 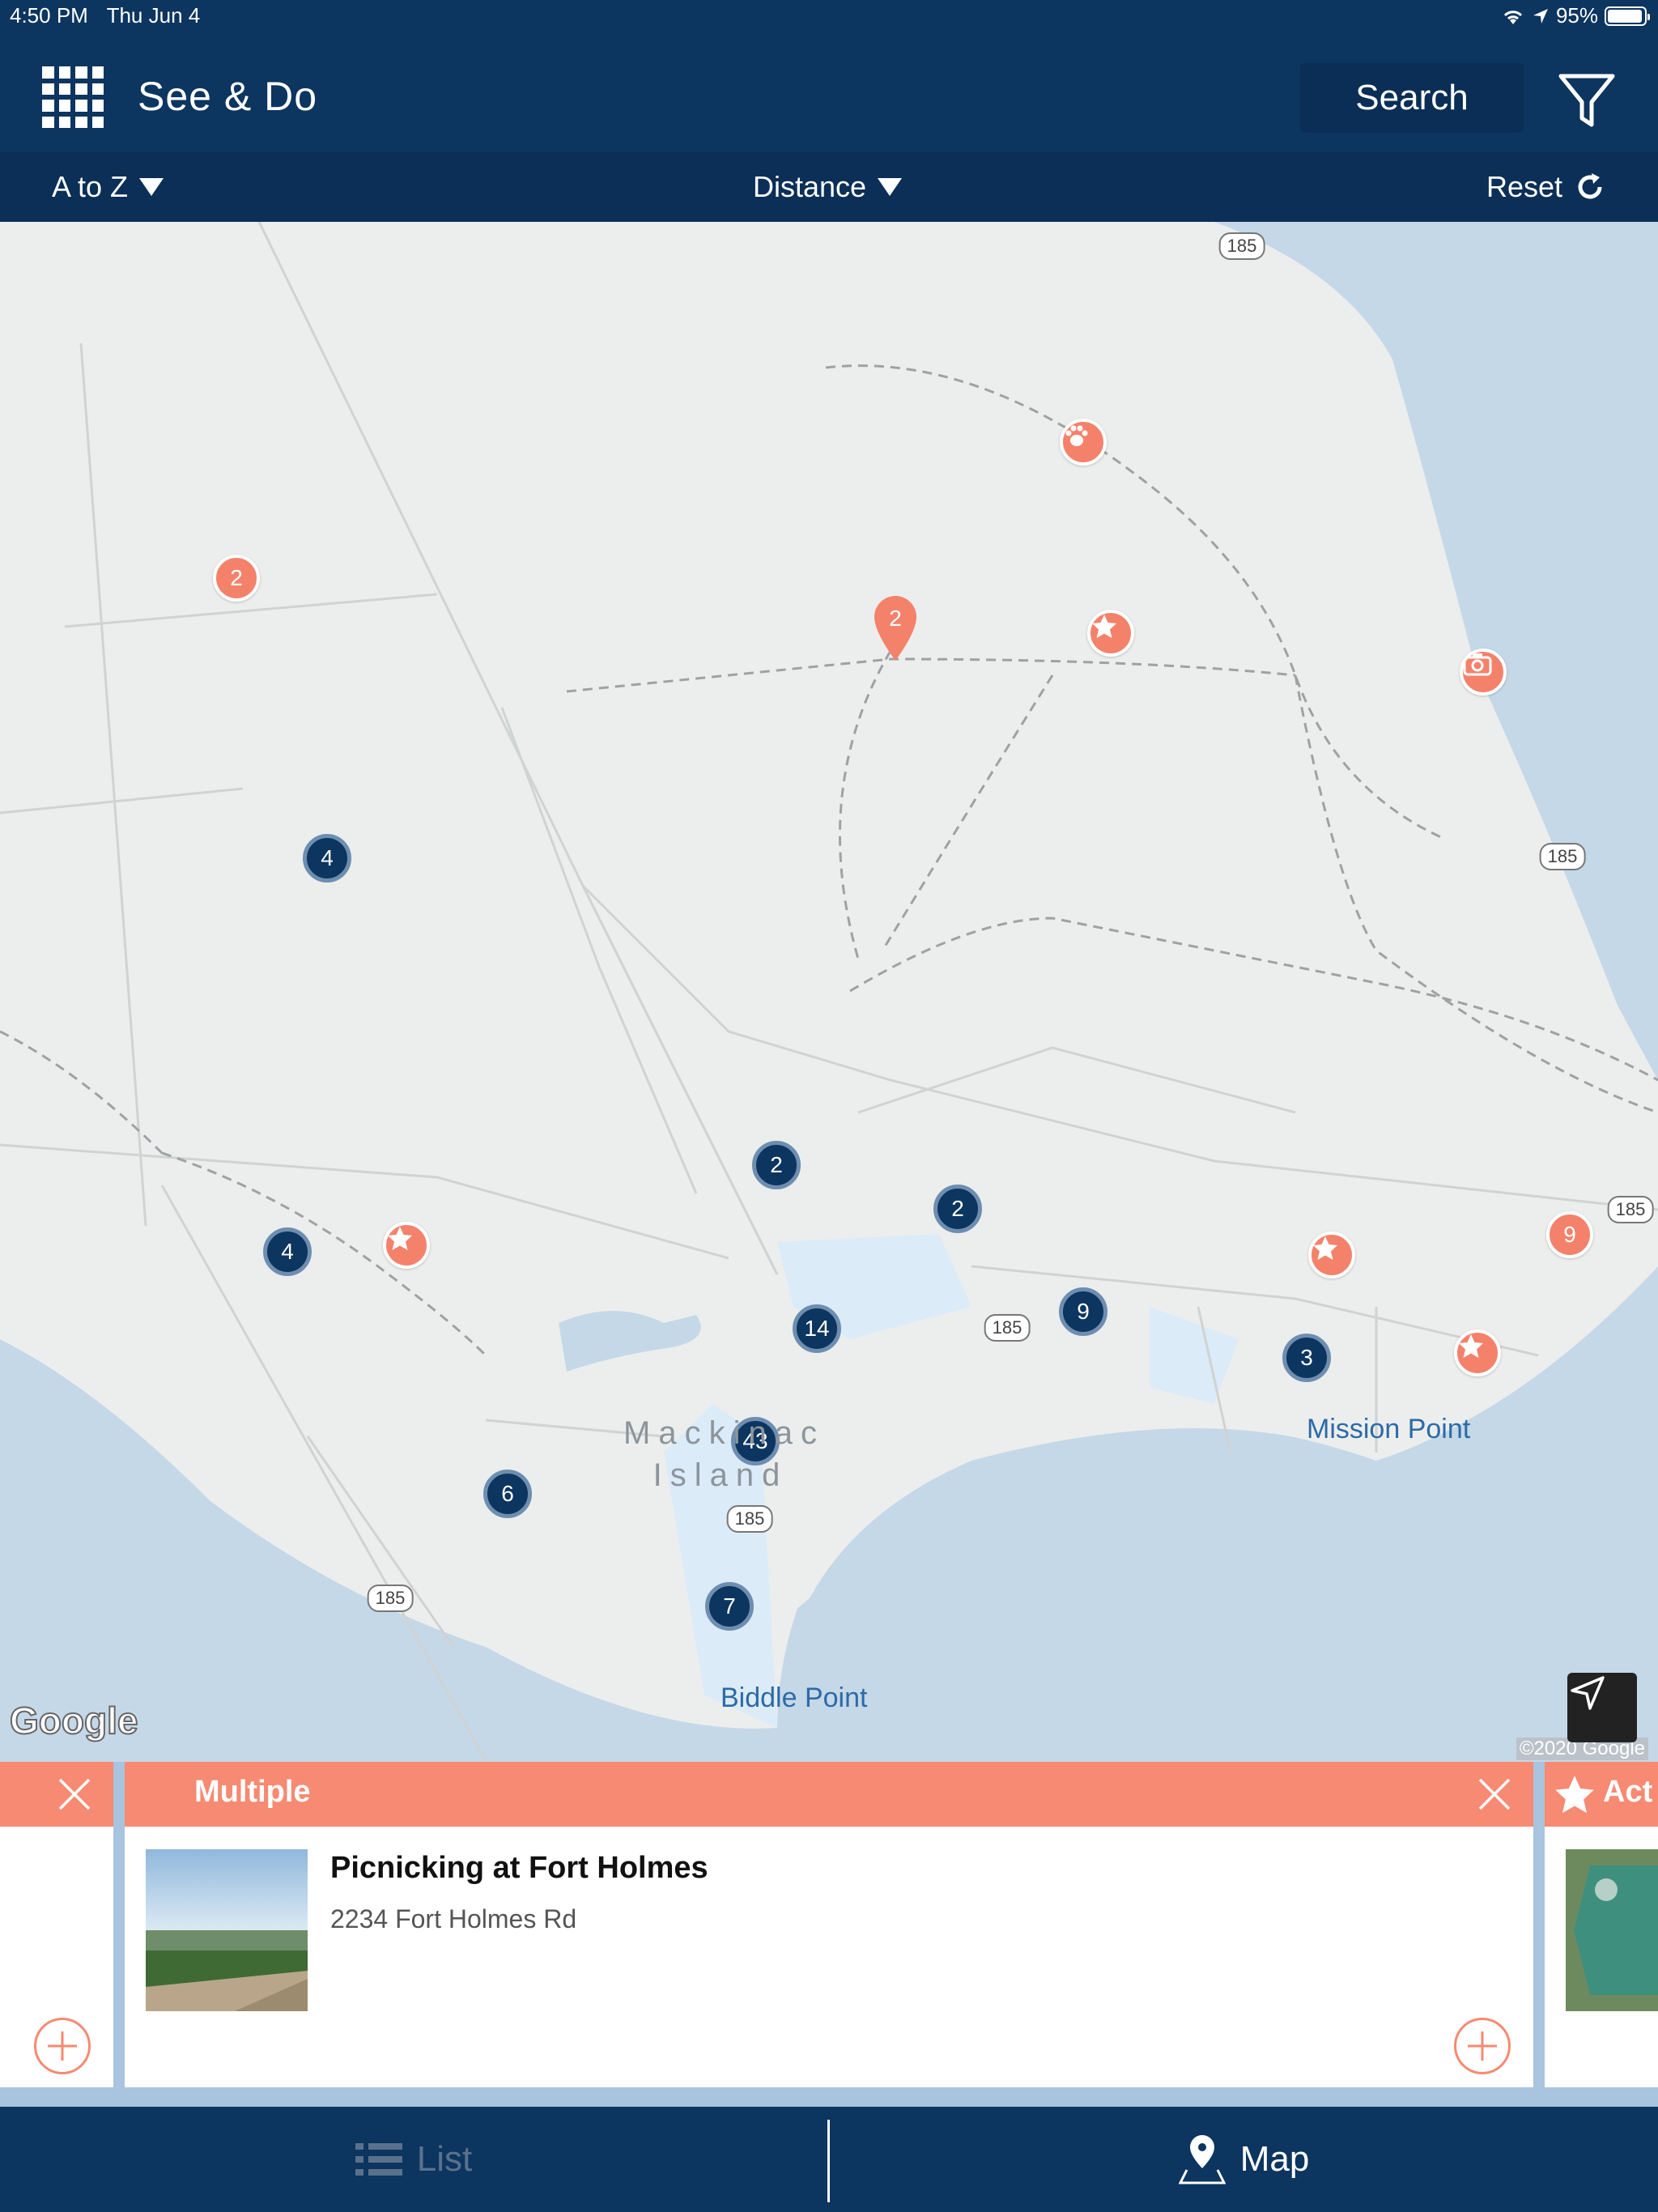 I want to click on refresh-icon, so click(x=1590, y=186).